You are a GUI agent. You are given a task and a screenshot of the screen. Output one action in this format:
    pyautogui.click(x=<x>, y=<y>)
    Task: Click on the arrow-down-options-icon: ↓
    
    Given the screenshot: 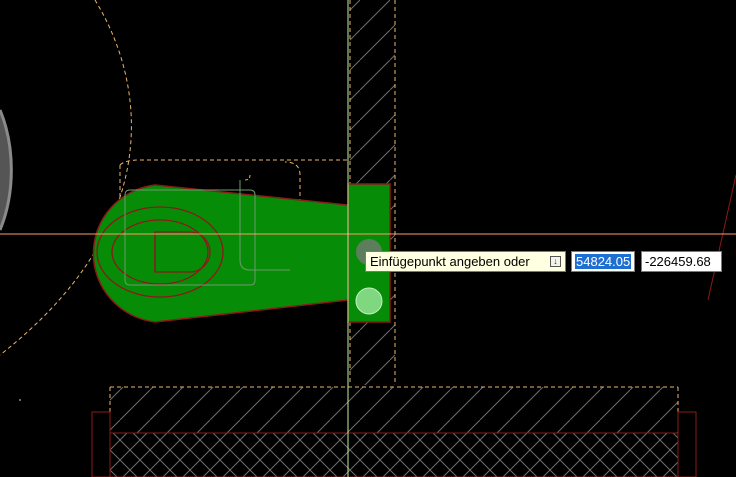 What is the action you would take?
    pyautogui.click(x=555, y=261)
    